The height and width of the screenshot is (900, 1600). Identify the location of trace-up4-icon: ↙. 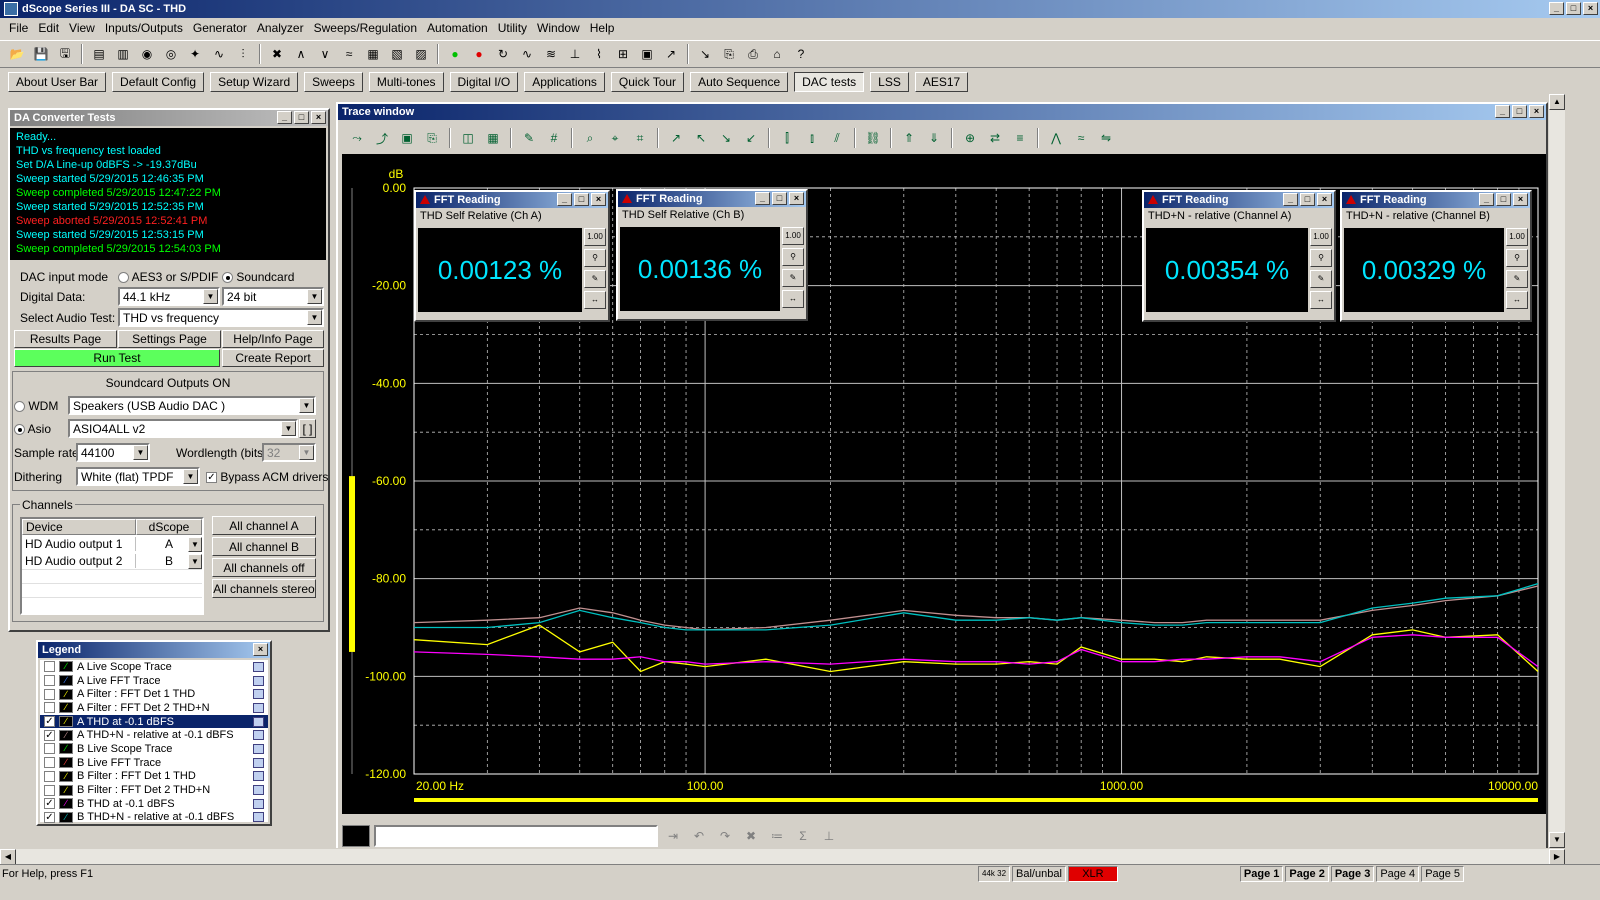
(751, 138).